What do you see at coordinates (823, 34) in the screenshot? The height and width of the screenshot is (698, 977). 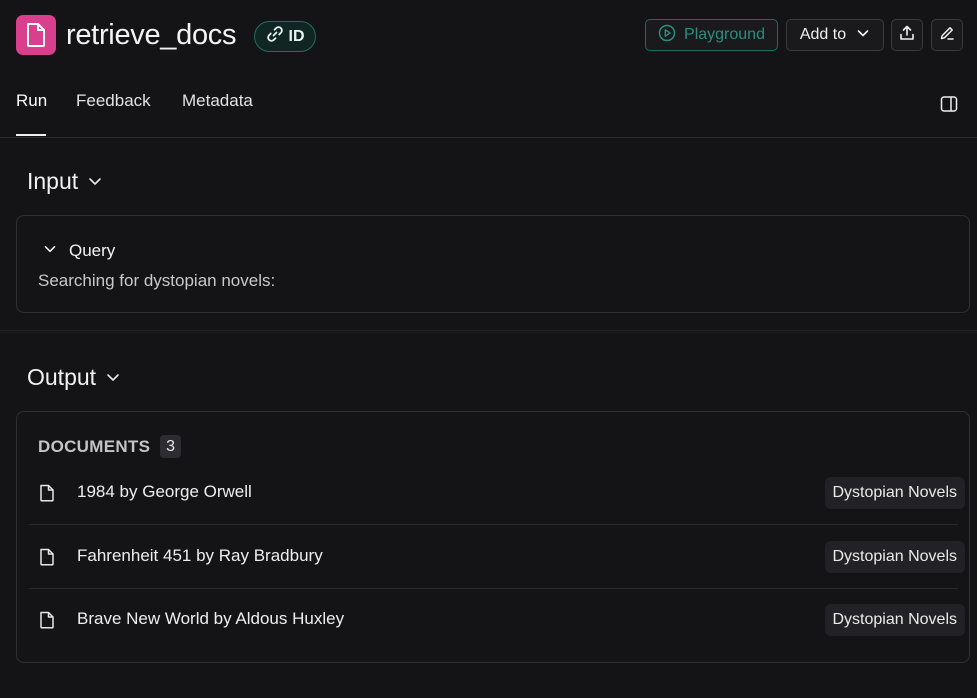 I see `add-to-label: Add to` at bounding box center [823, 34].